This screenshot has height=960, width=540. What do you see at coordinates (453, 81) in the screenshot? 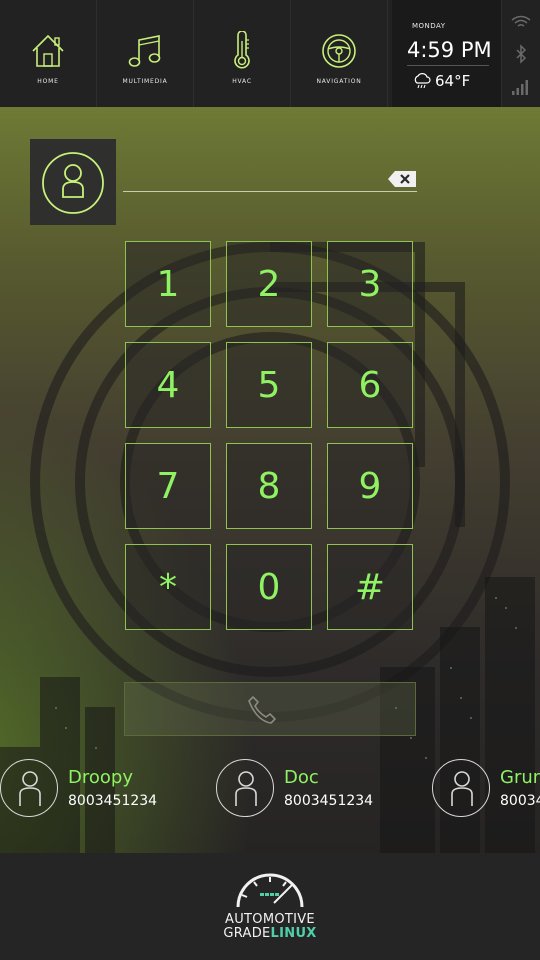
I see `weather-temp: 64°F` at bounding box center [453, 81].